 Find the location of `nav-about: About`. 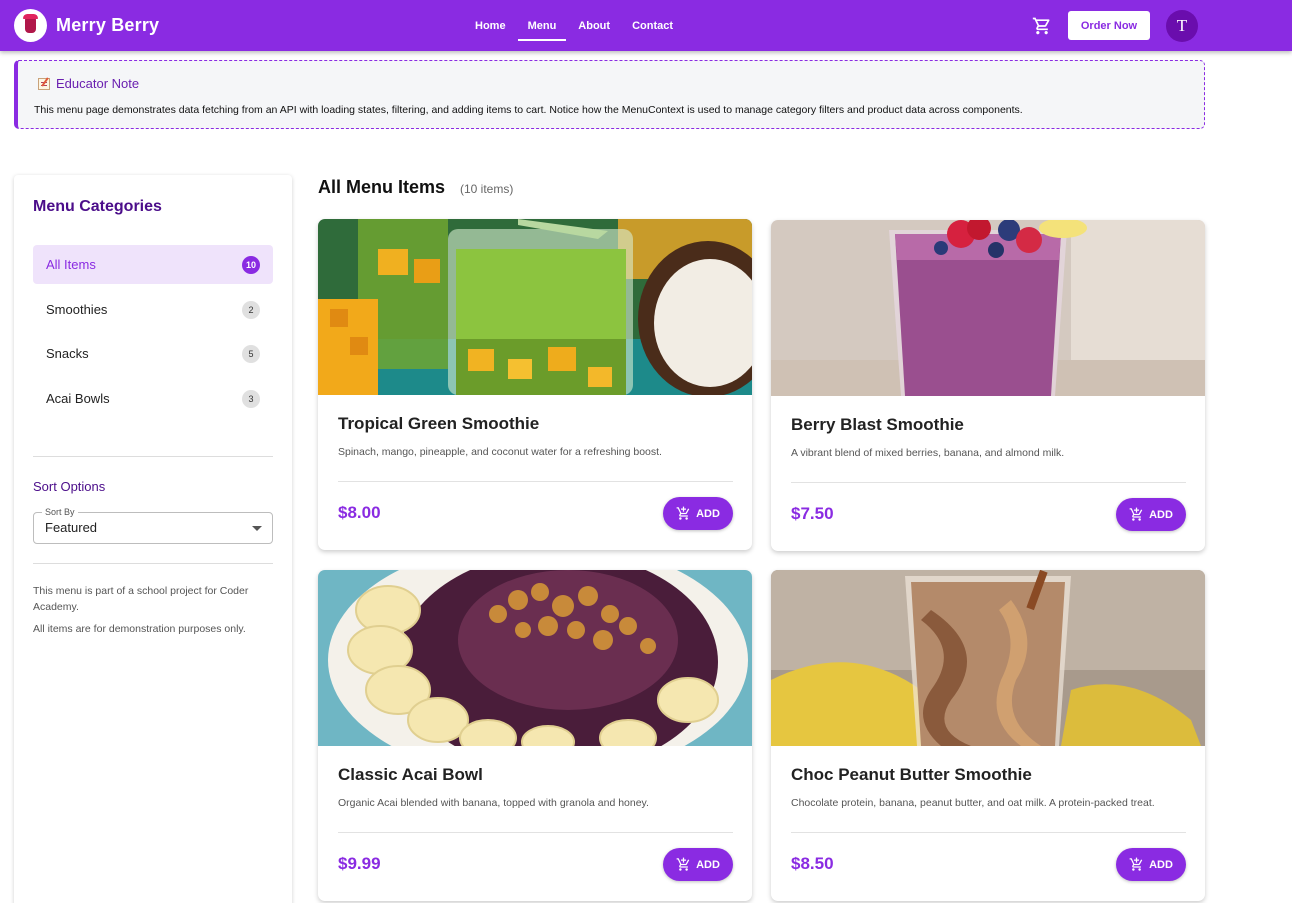

nav-about: About is located at coordinates (594, 25).